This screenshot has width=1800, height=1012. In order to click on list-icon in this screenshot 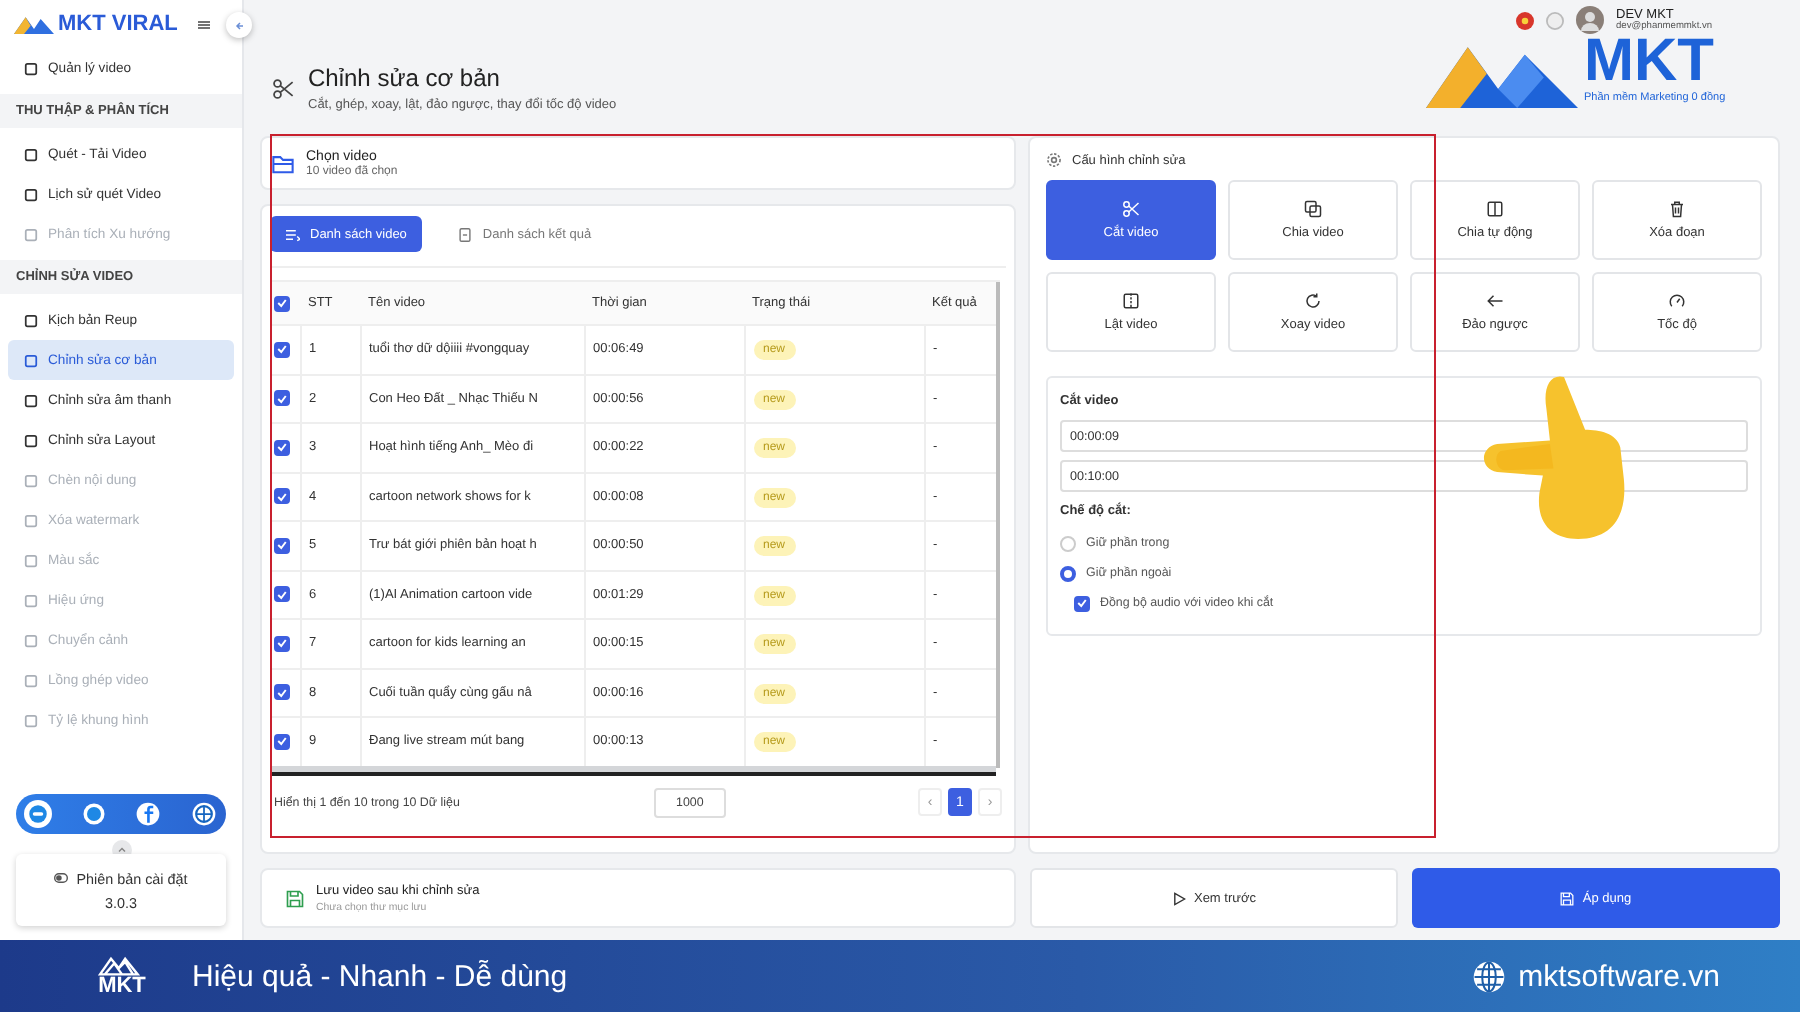, I will do `click(293, 234)`.